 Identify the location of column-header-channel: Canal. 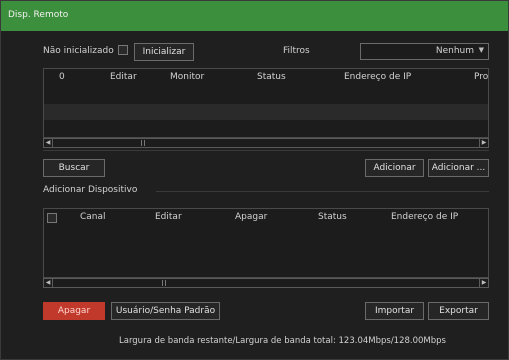
(93, 217).